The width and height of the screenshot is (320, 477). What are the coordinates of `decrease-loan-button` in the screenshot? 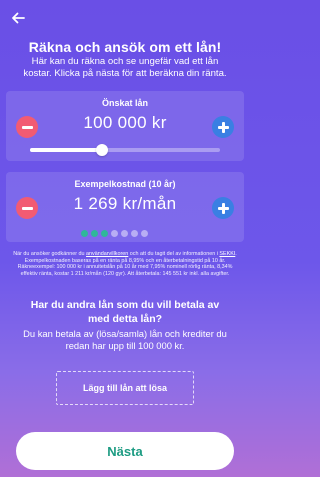 It's located at (27, 127).